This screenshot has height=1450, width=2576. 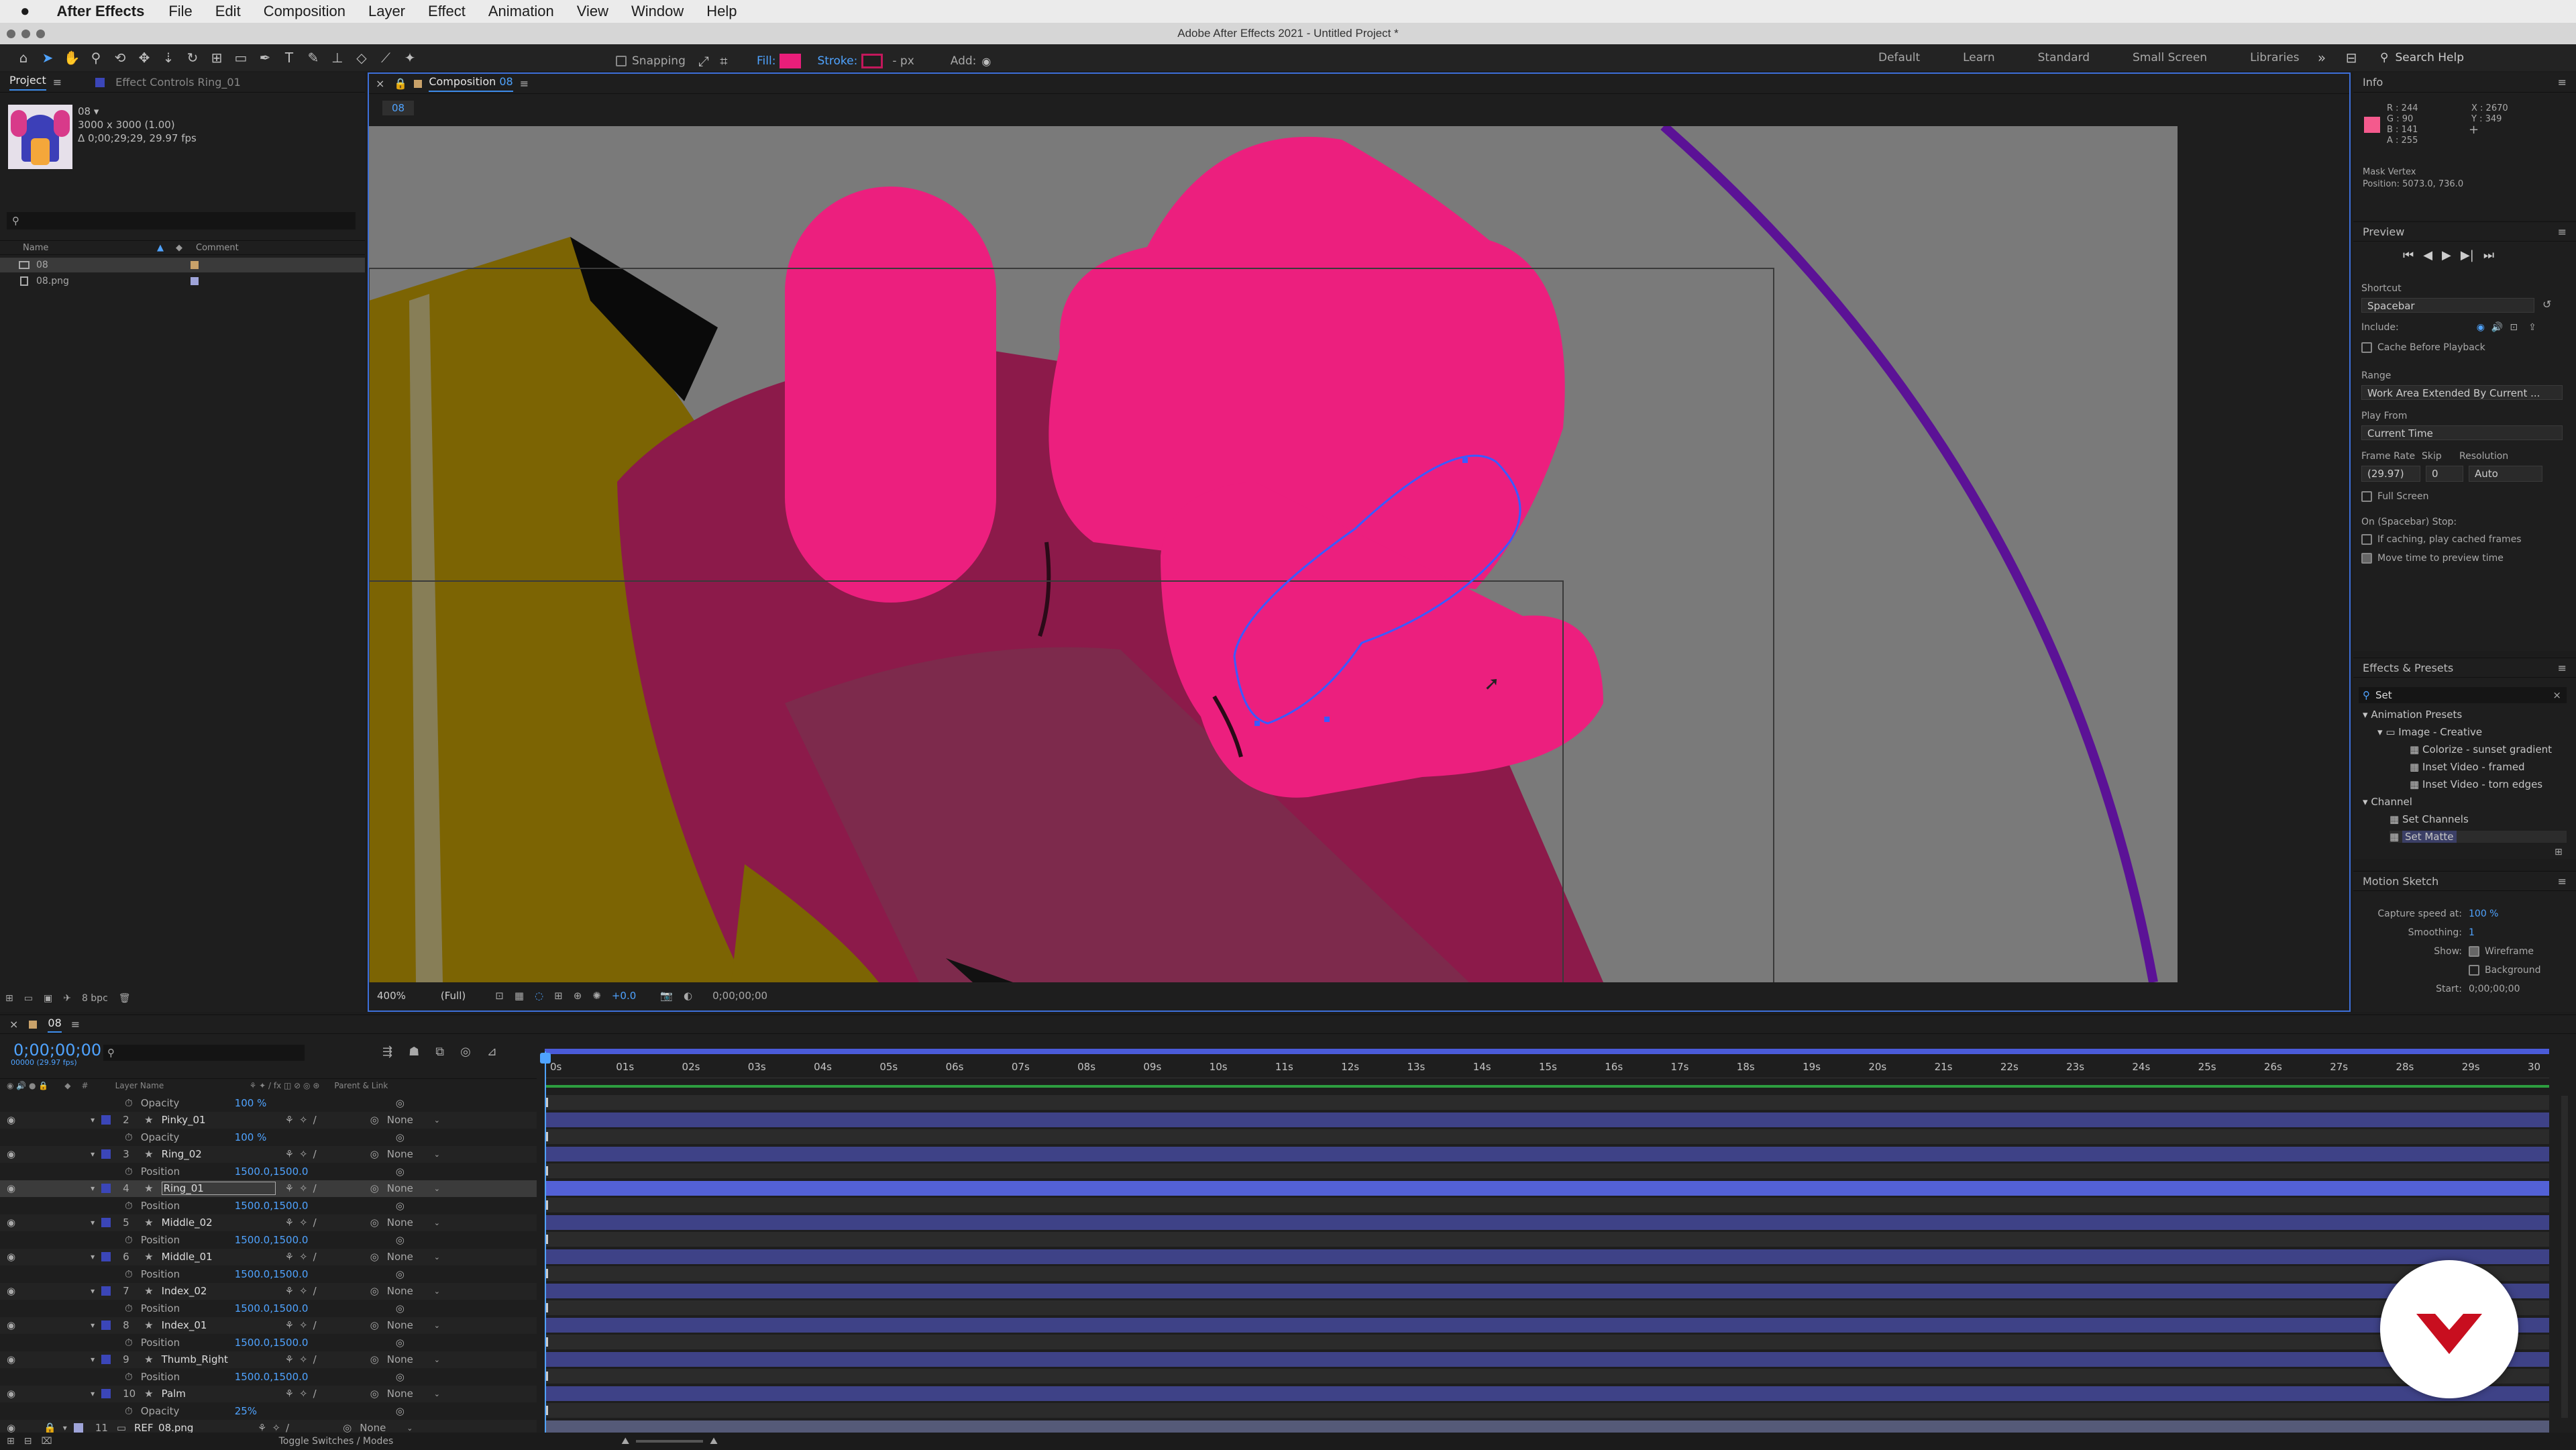 I want to click on shortcut-dropdown: Spacebar, so click(x=2447, y=305).